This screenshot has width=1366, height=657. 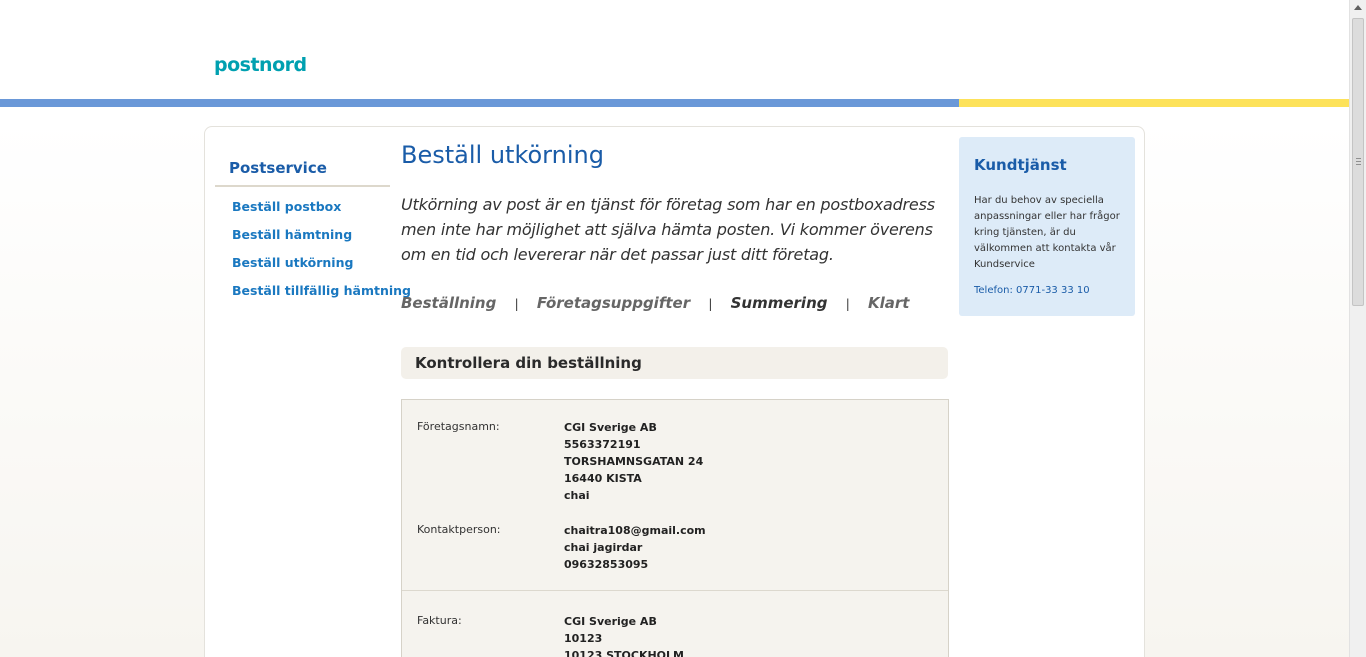 I want to click on section-header: Kontrollera din beställning, so click(x=674, y=363).